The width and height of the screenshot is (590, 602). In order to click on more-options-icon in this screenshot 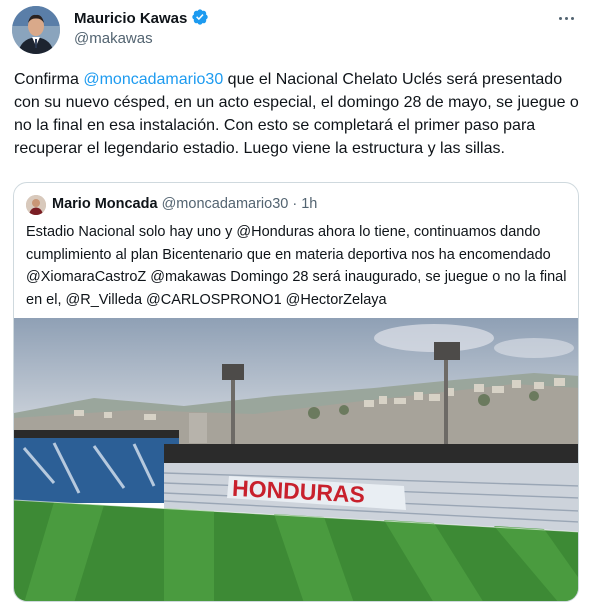, I will do `click(566, 18)`.